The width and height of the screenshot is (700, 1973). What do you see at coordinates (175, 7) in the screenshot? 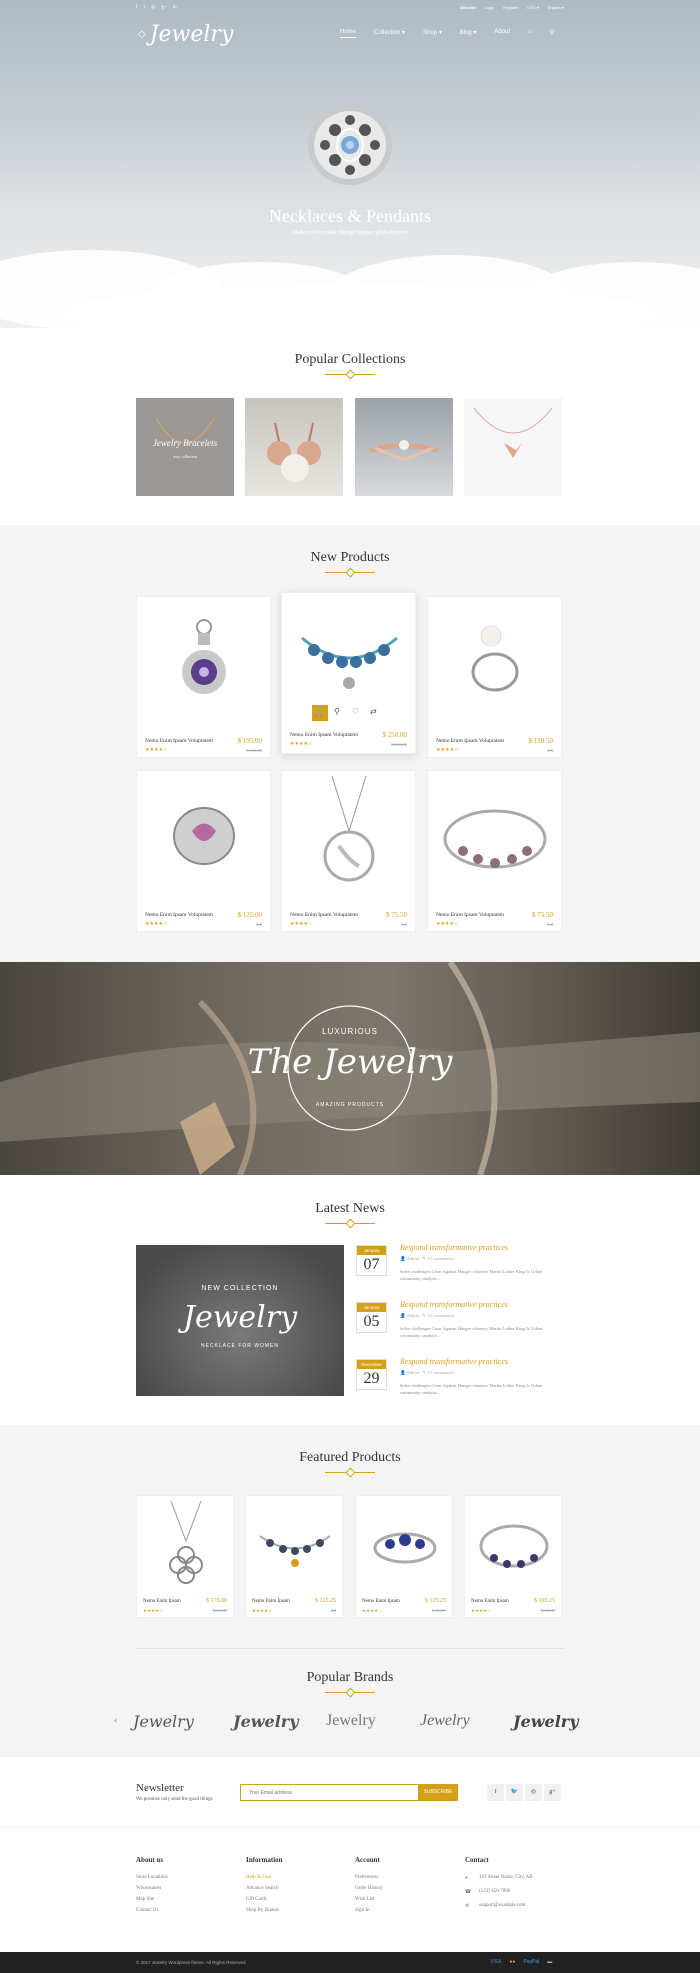
I see `linkedin-icon: in` at bounding box center [175, 7].